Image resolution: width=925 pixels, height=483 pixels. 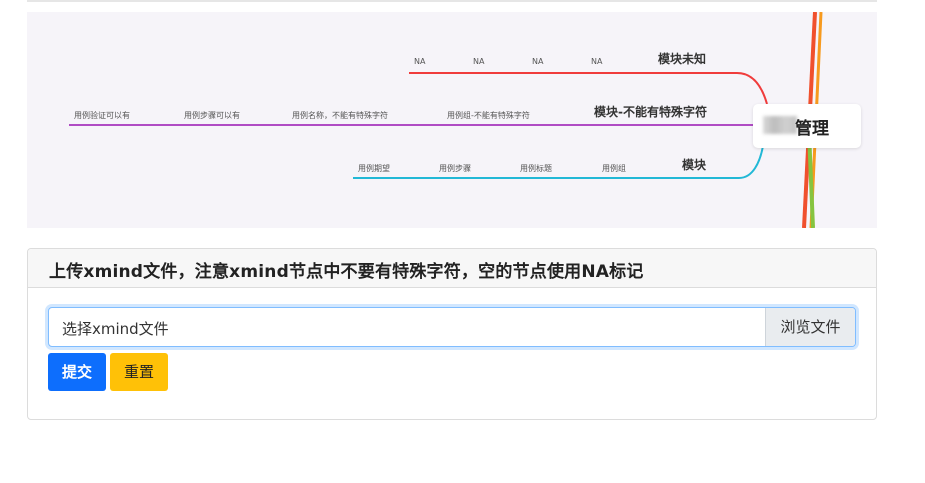 What do you see at coordinates (614, 168) in the screenshot?
I see `leaf-case-group: 用例组` at bounding box center [614, 168].